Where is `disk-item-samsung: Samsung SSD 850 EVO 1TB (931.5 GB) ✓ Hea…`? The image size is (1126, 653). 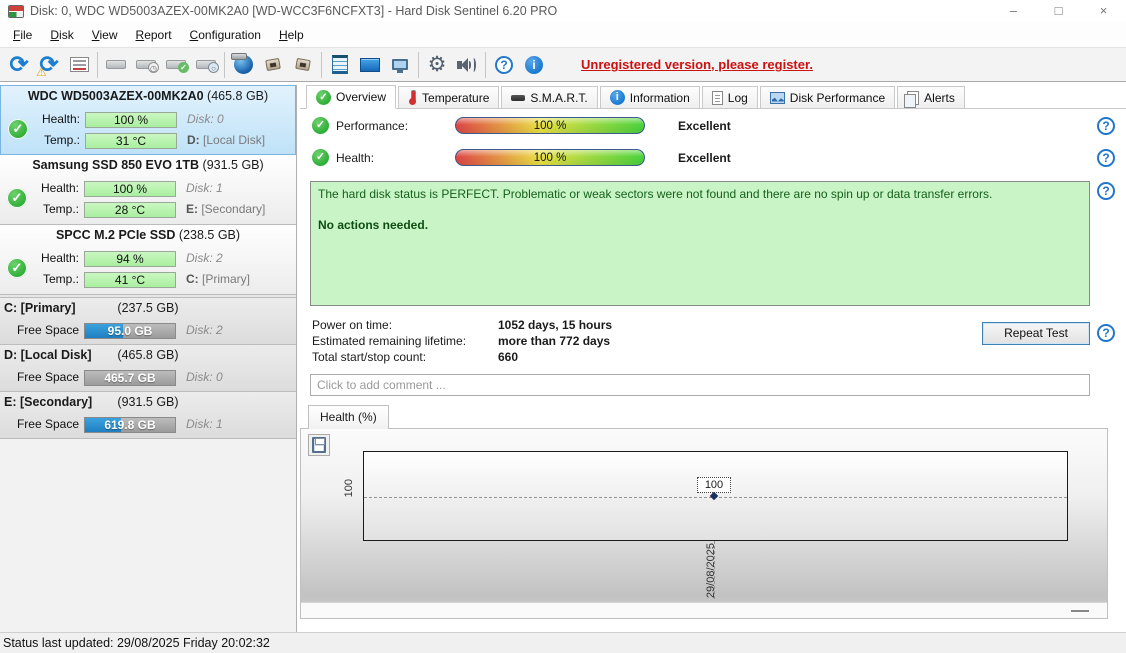 disk-item-samsung: Samsung SSD 850 EVO 1TB (931.5 GB) ✓ Hea… is located at coordinates (148, 190).